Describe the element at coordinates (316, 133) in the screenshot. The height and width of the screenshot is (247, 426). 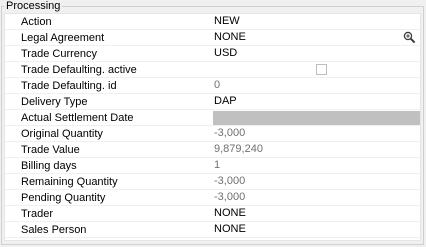
I see `original-quantity-value-field: -3,000` at that location.